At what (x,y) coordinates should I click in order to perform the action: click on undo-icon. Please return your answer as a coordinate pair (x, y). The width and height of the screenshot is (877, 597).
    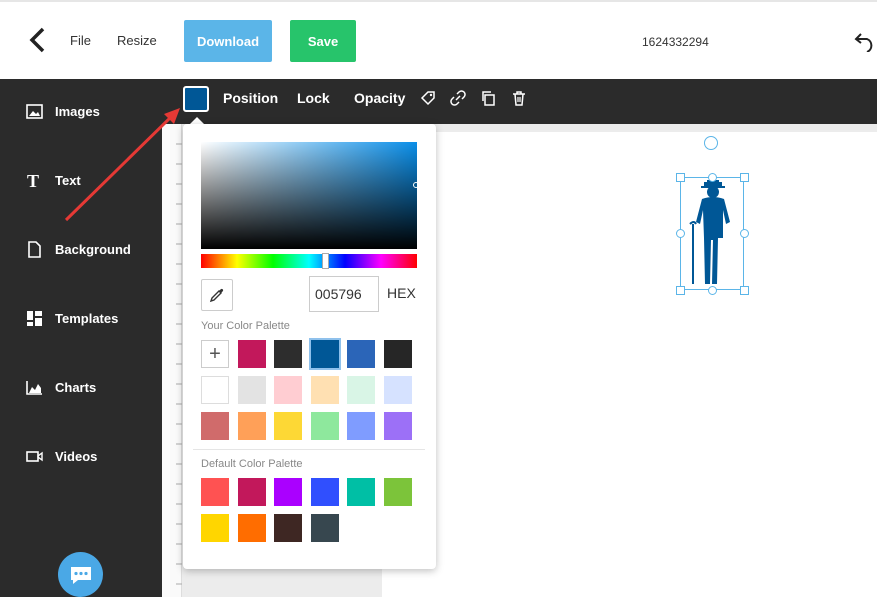
    Looking at the image, I should click on (865, 40).